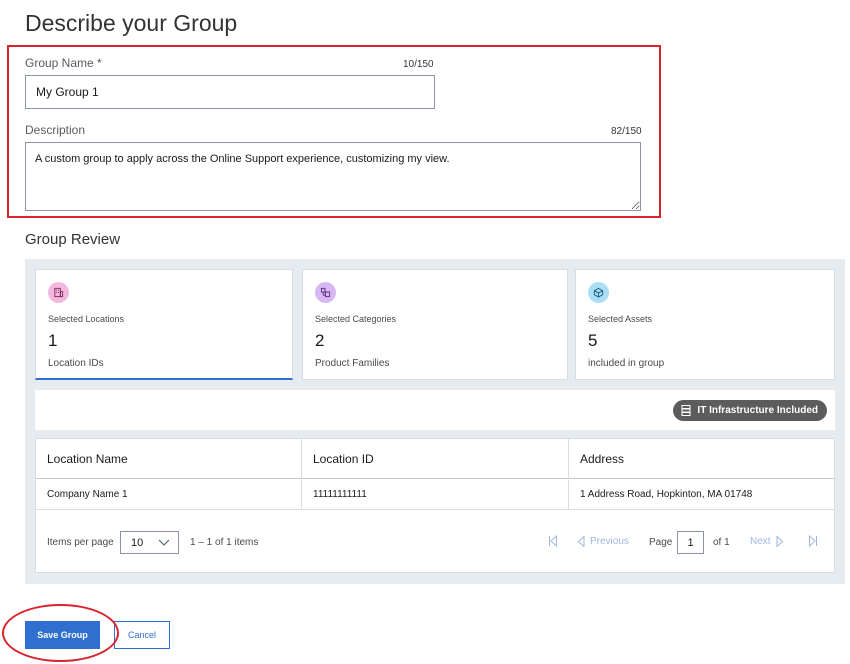 Image resolution: width=850 pixels, height=664 pixels. What do you see at coordinates (661, 542) in the screenshot?
I see `page-label: Page` at bounding box center [661, 542].